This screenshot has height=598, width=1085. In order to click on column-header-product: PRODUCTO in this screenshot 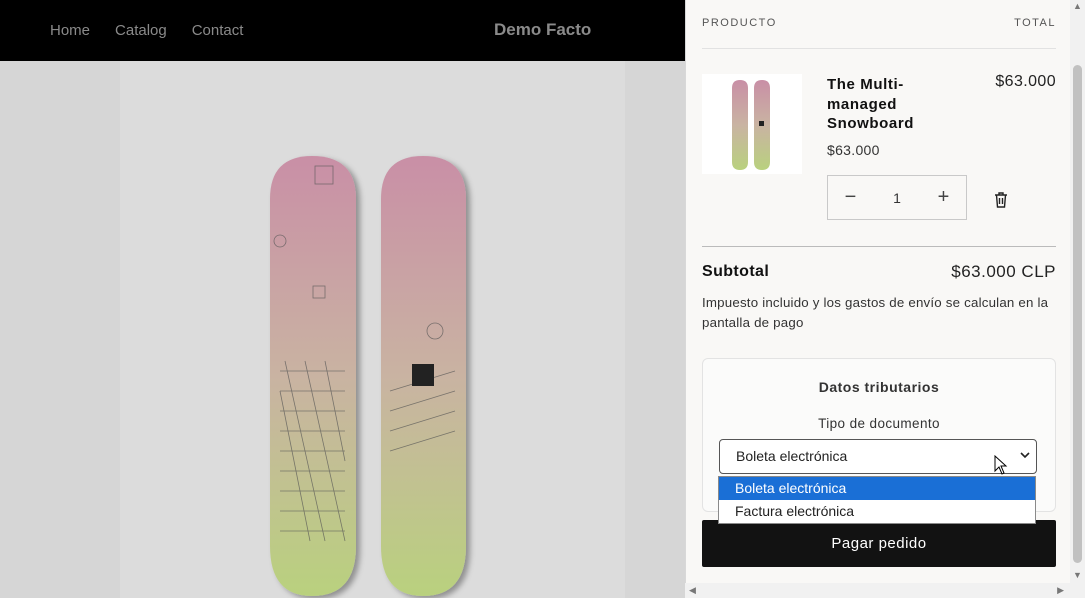, I will do `click(739, 23)`.